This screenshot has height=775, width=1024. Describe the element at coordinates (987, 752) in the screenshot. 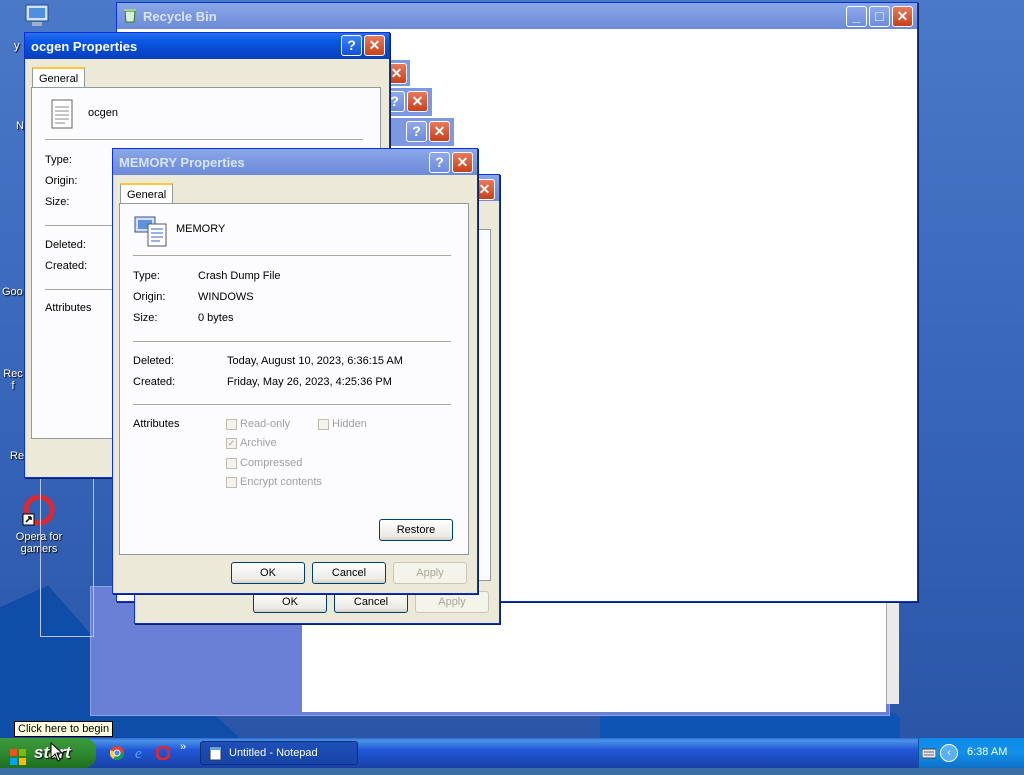

I see `clock: 6:38 AM` at that location.